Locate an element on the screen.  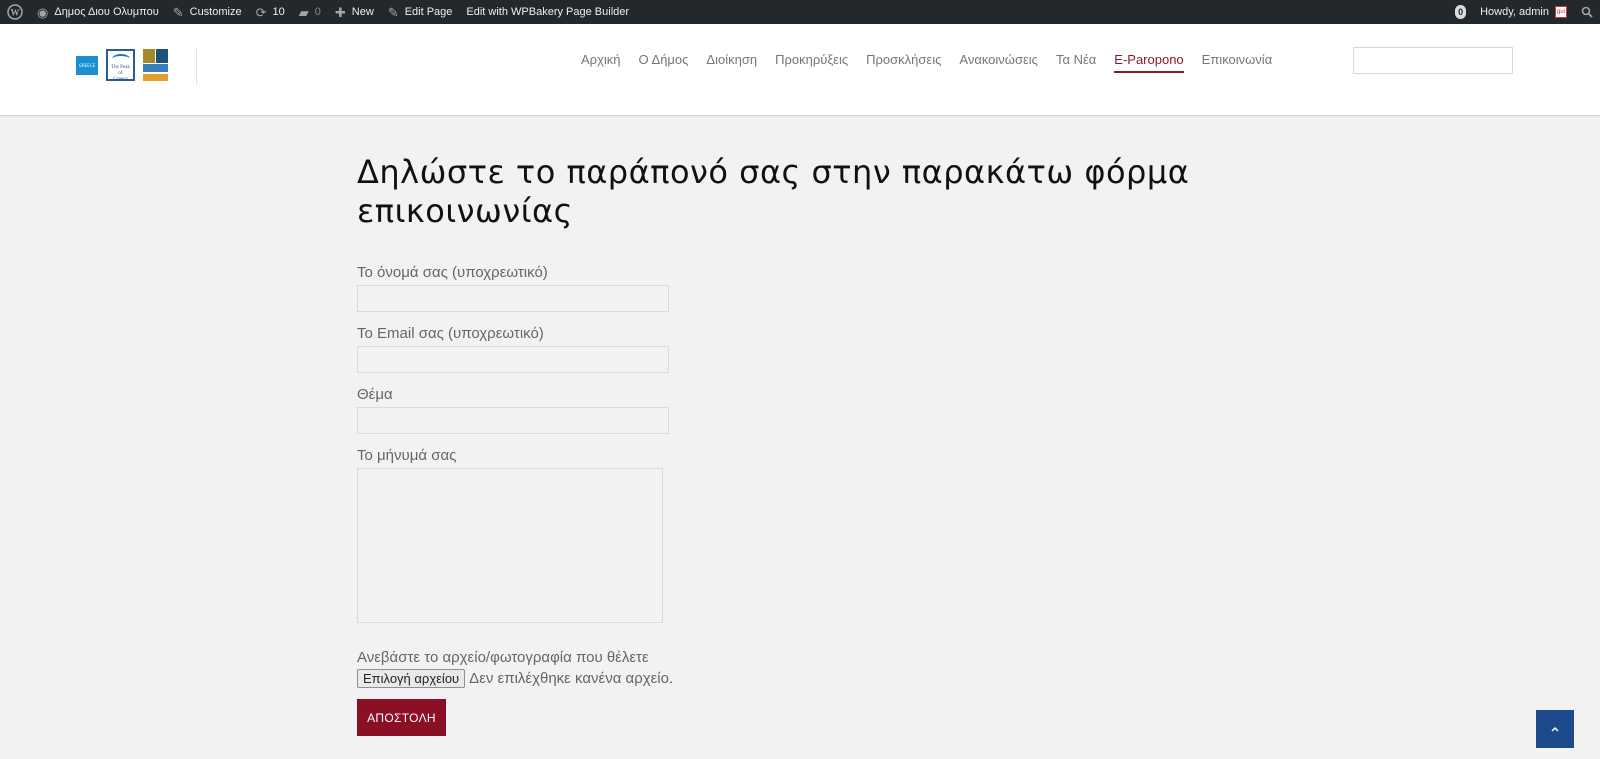
edit-page-link: ✎ Edit Page is located at coordinates (420, 12).